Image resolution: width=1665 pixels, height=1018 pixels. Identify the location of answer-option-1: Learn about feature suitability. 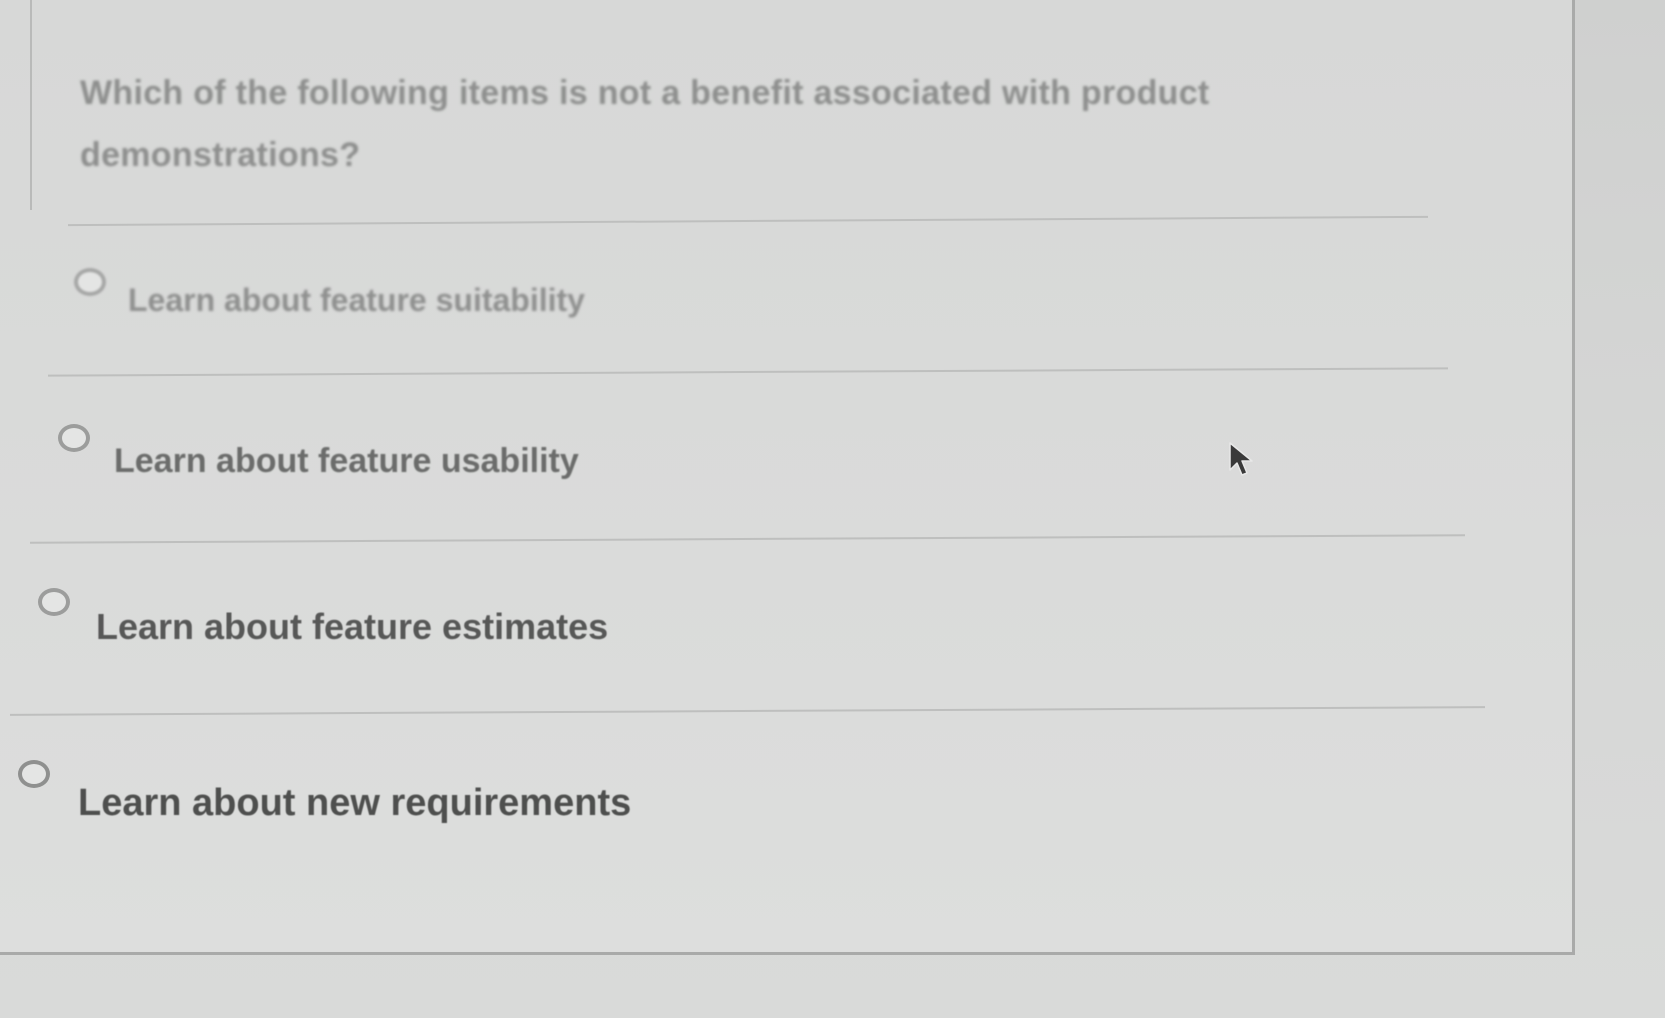
(329, 293).